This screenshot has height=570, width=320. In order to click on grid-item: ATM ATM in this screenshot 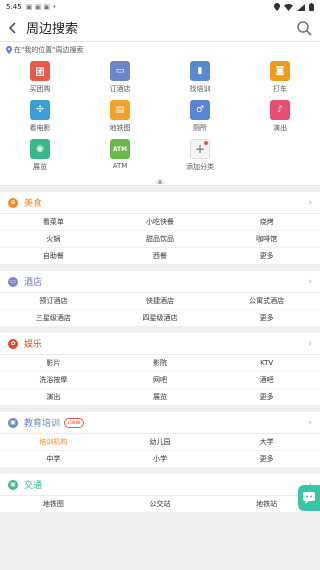, I will do `click(120, 155)`.